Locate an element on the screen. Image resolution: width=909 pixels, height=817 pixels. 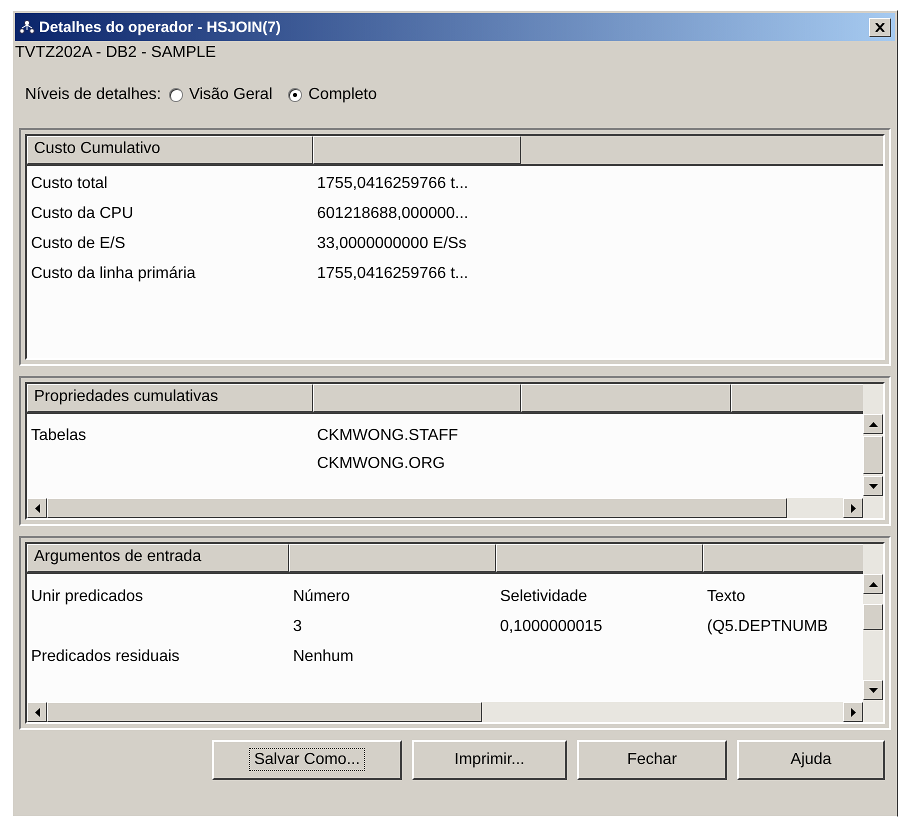
table-cell-text: Seletividade is located at coordinates (543, 597).